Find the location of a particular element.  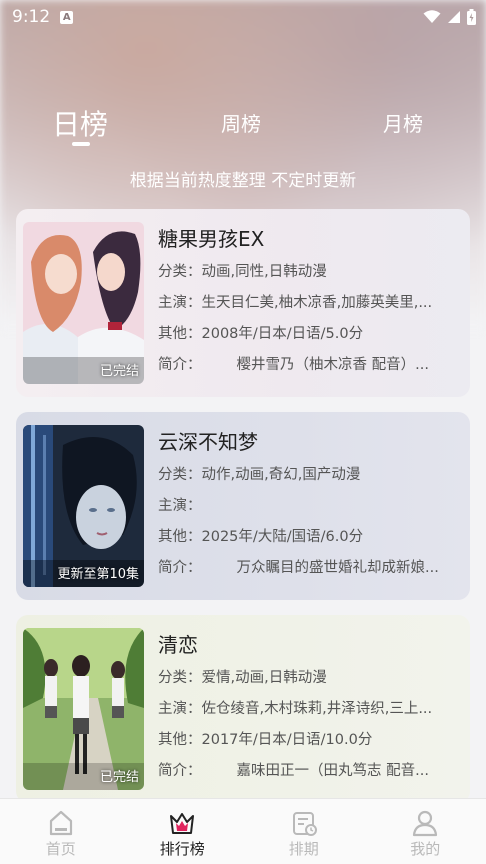

card-title: 糖果男孩EX is located at coordinates (211, 239).